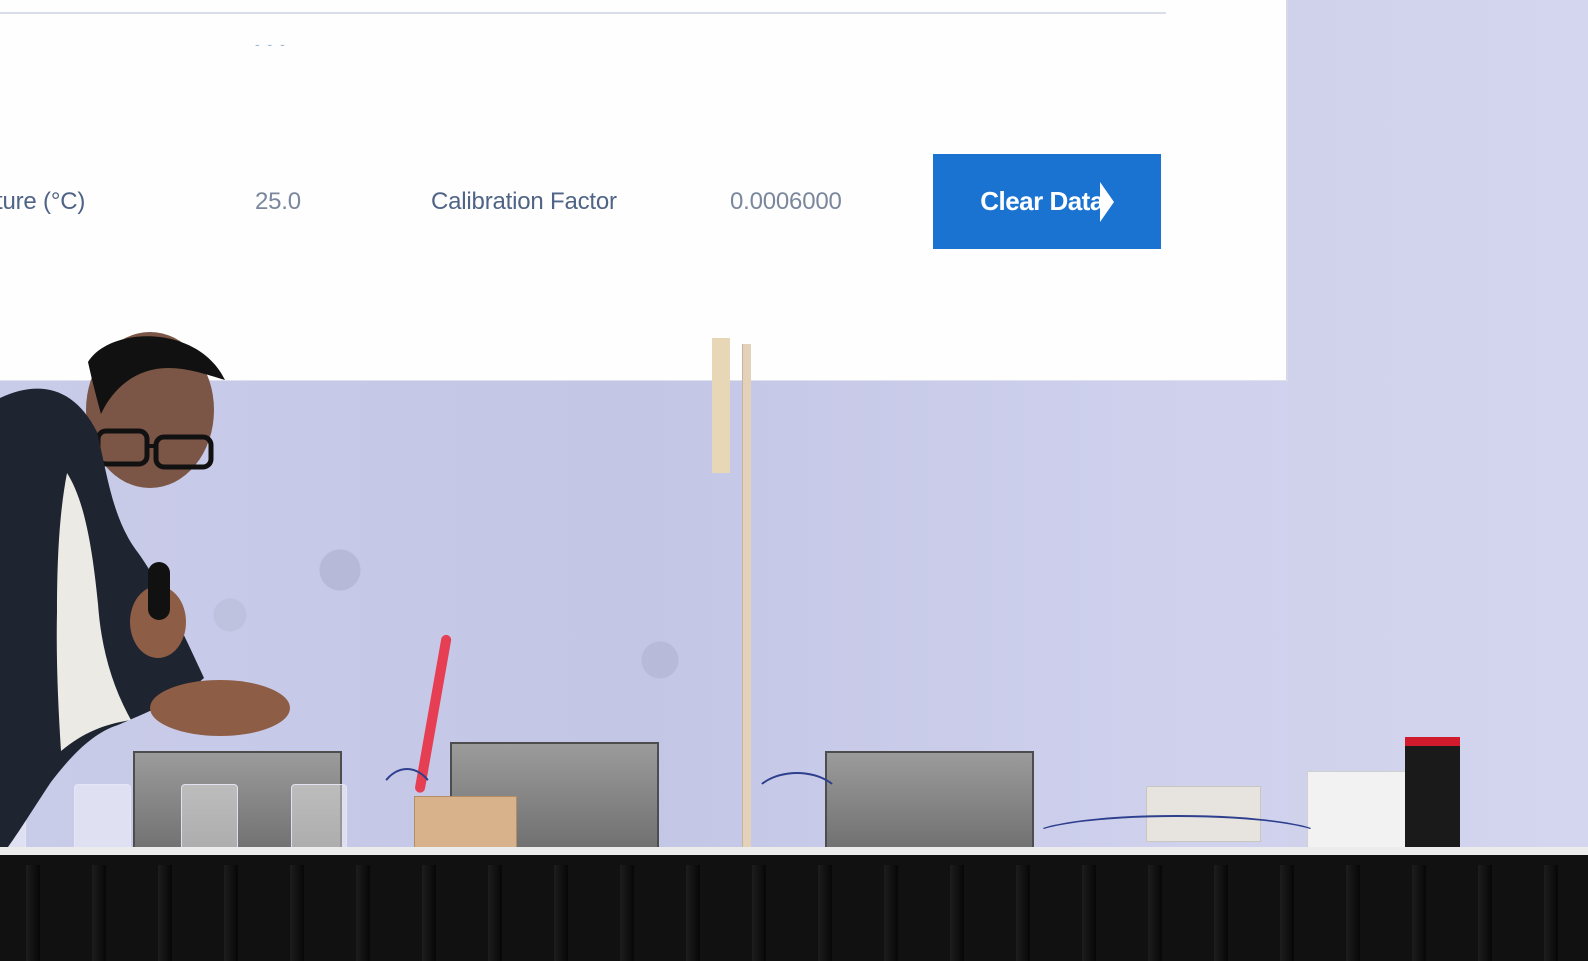 The width and height of the screenshot is (1588, 961). I want to click on calibration-factor-value: 0.0006000, so click(786, 201).